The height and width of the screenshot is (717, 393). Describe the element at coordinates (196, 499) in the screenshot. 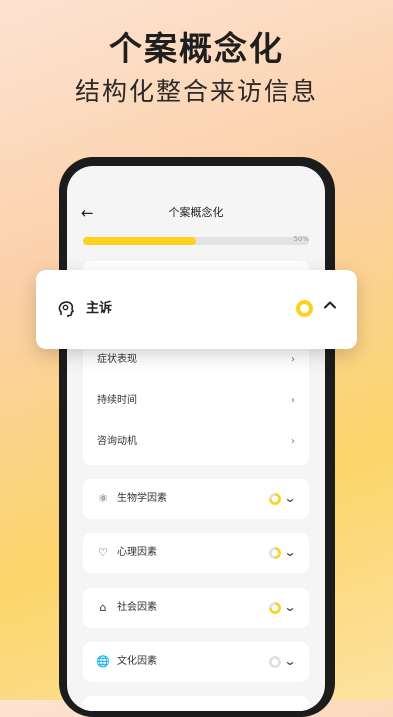

I see `section-biological: ⚛ 生物学因素 ⌄` at that location.